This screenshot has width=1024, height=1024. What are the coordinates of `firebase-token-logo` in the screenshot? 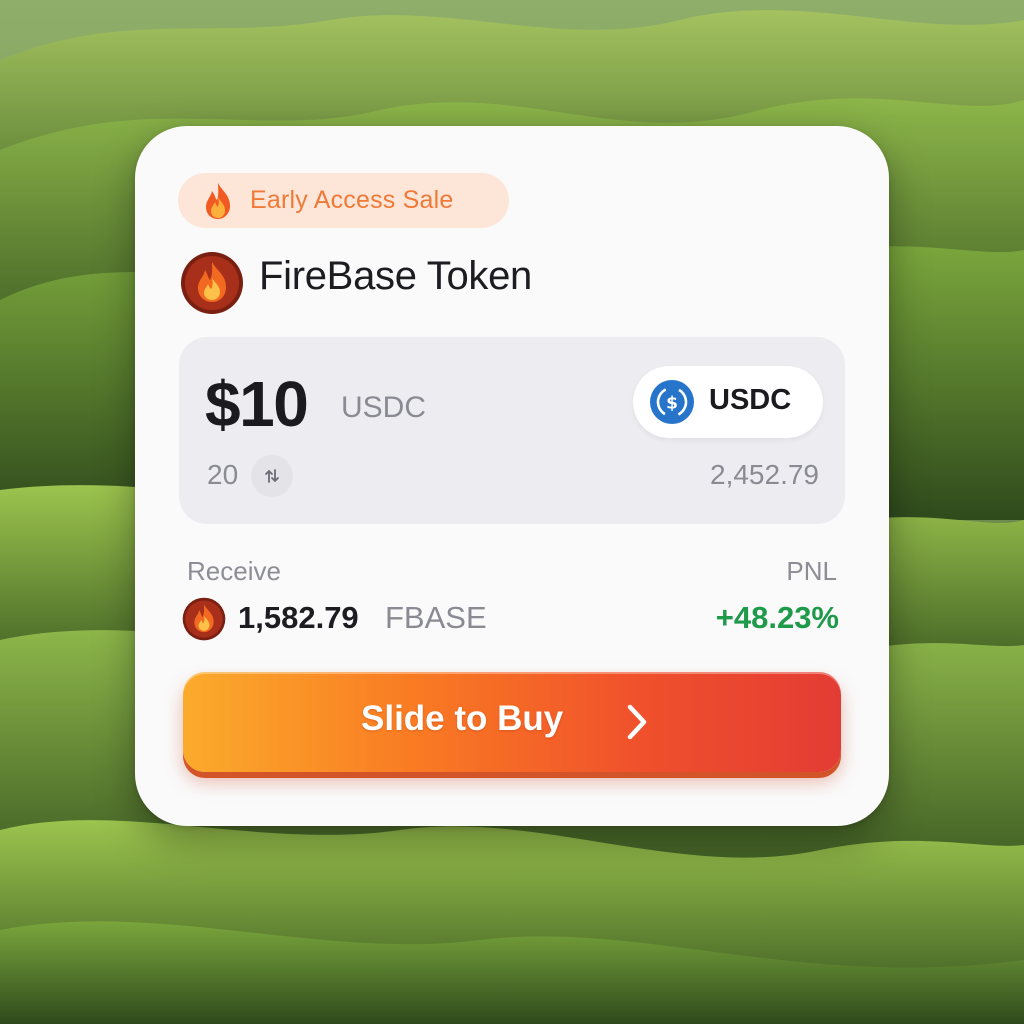 It's located at (212, 283).